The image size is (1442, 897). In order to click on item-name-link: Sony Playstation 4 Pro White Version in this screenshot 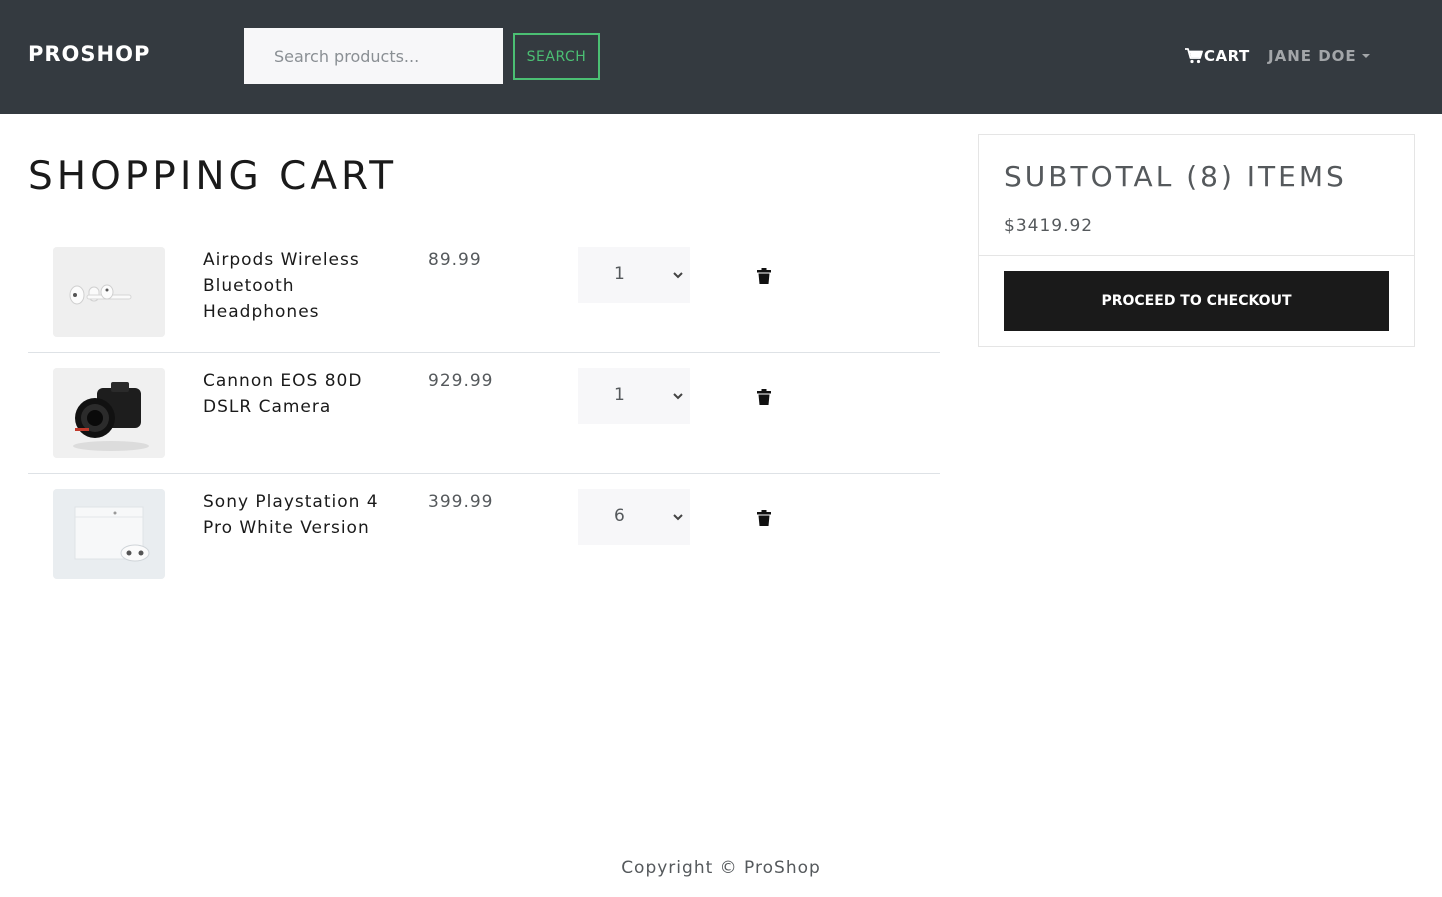, I will do `click(303, 515)`.